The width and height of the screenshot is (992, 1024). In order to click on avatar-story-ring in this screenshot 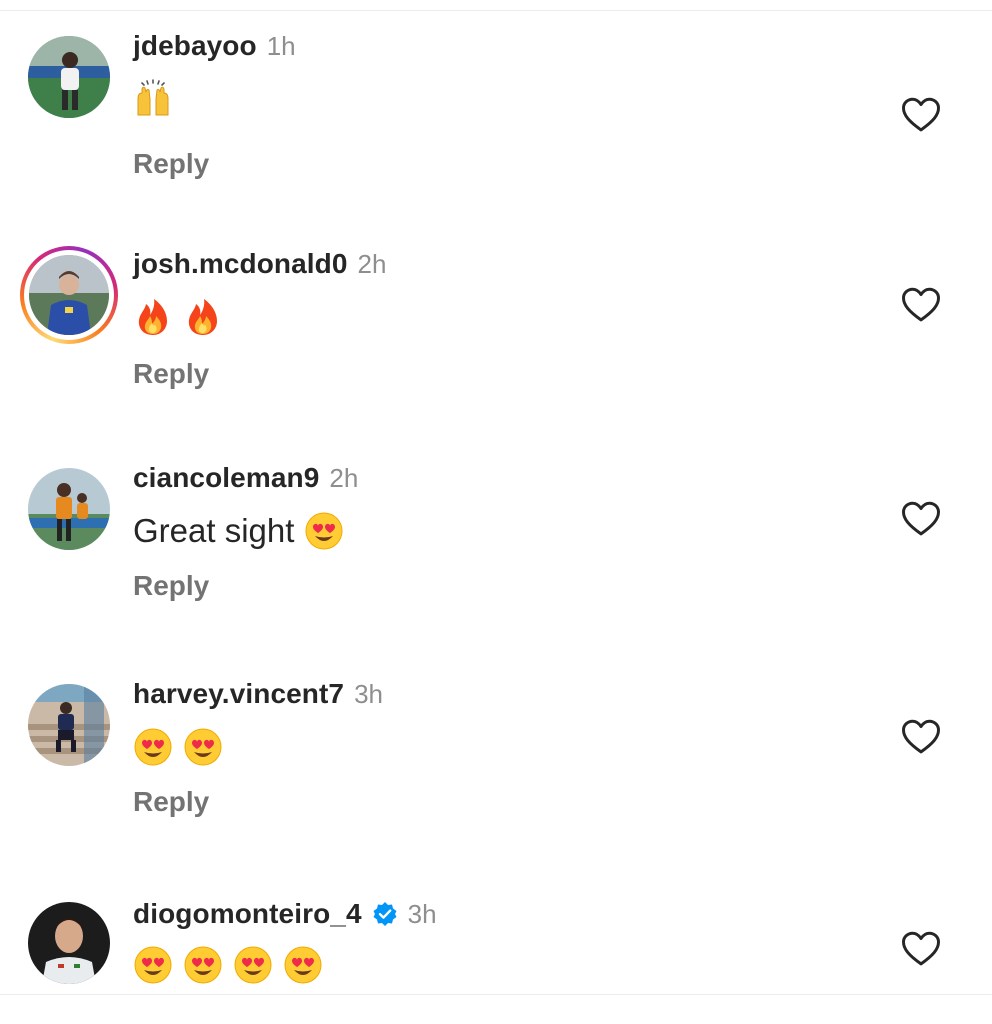, I will do `click(69, 295)`.